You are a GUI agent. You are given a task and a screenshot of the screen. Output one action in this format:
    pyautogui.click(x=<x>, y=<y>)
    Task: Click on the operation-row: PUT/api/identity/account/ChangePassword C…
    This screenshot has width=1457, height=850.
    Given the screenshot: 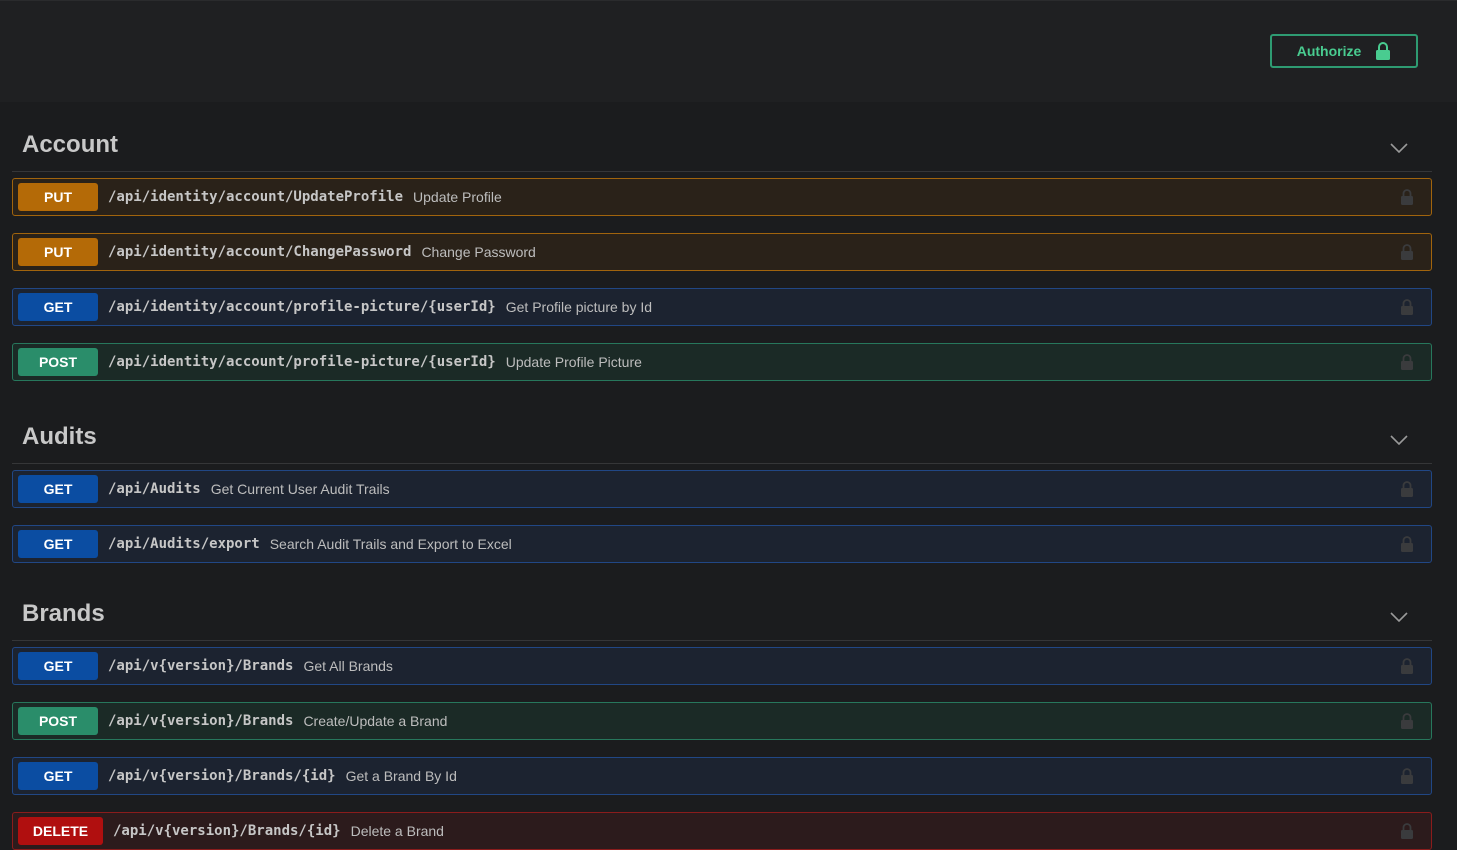 What is the action you would take?
    pyautogui.click(x=722, y=252)
    